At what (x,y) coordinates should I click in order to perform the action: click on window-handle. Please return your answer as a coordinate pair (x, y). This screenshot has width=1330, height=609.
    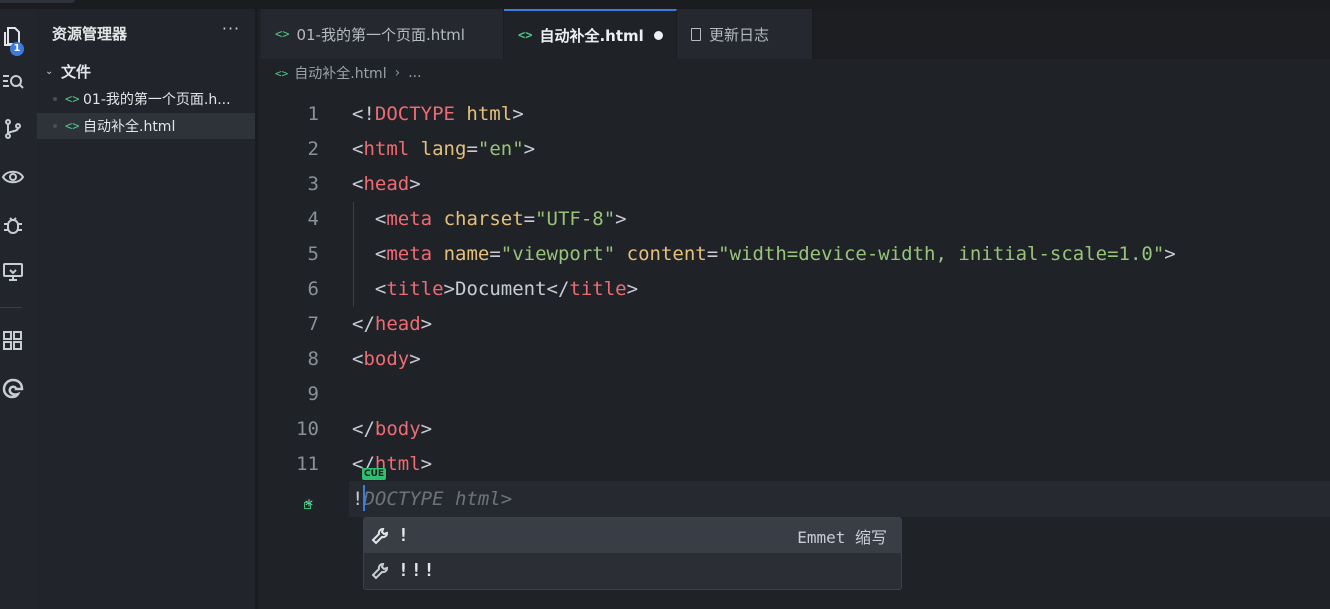
    Looking at the image, I should click on (37, 1).